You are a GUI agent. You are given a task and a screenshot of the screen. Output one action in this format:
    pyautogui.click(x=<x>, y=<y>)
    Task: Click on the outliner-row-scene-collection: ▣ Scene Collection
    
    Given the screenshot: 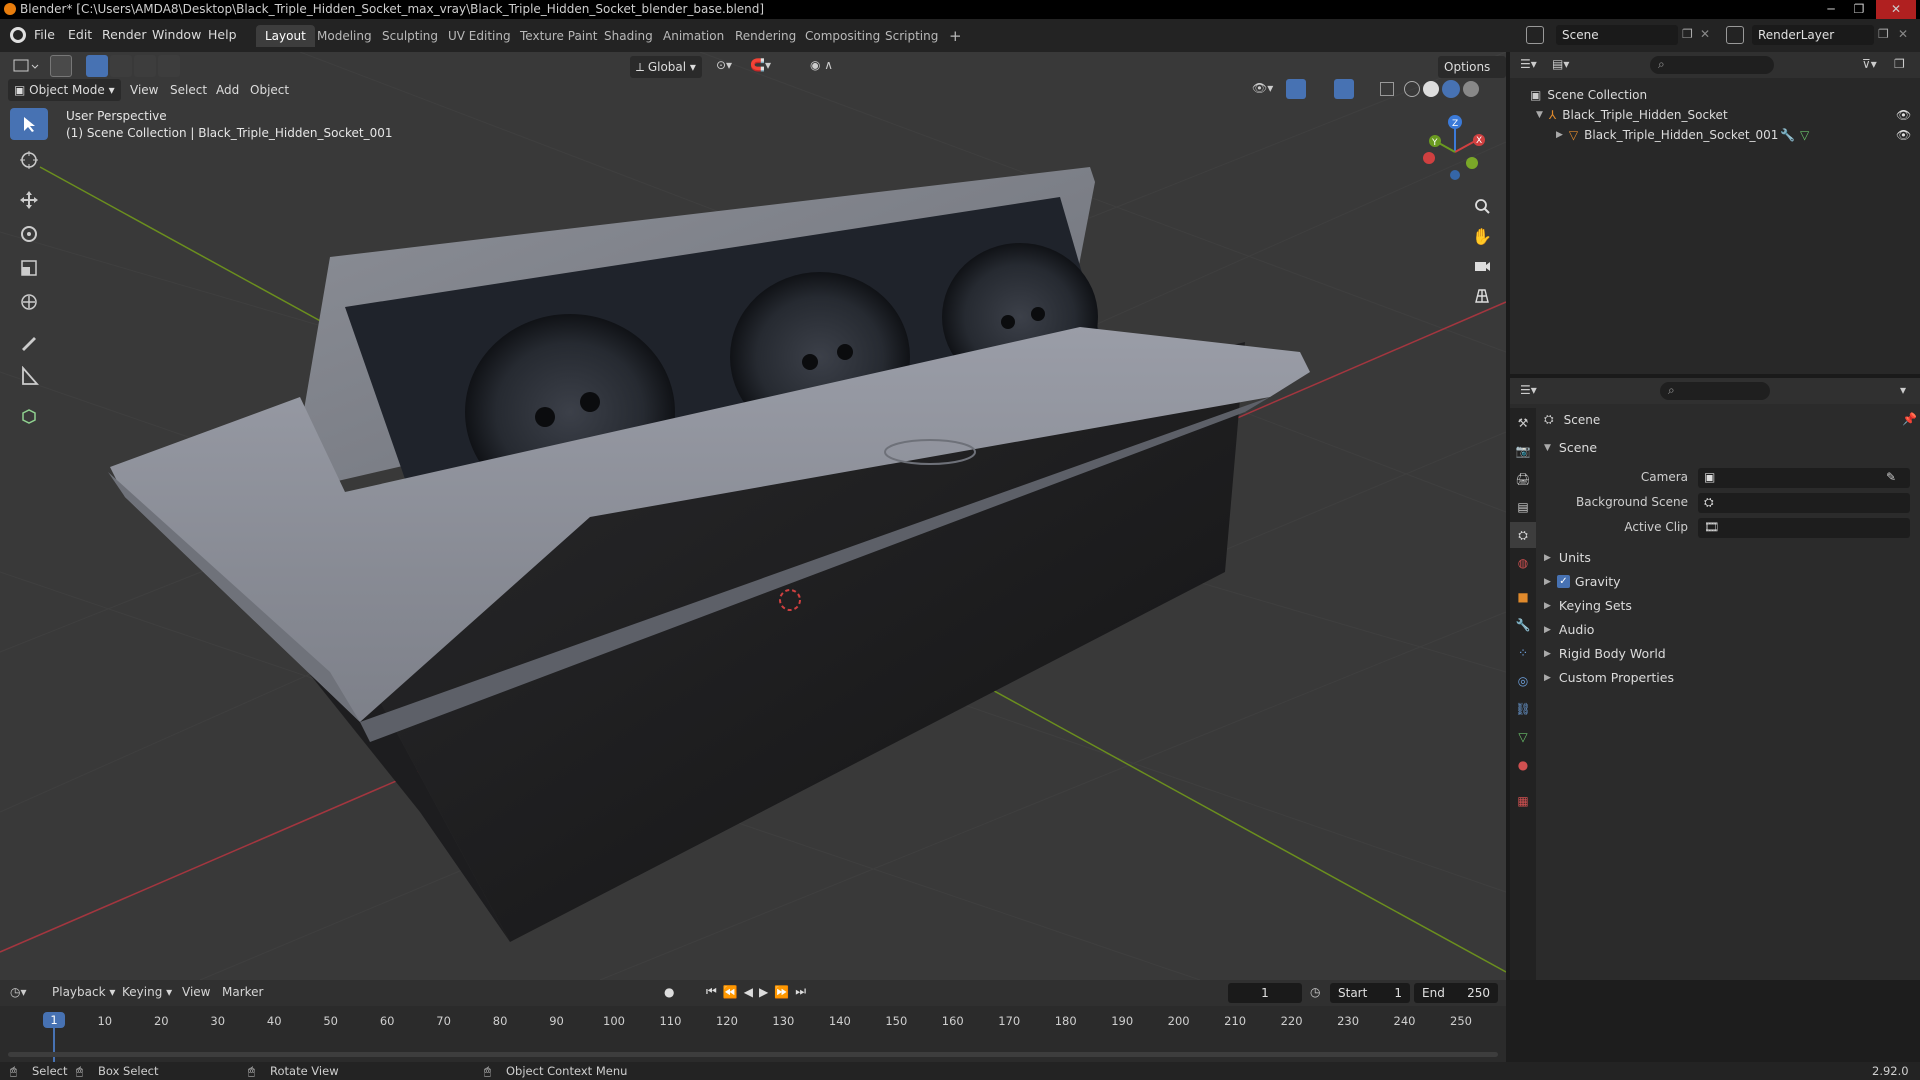 What is the action you would take?
    pyautogui.click(x=1715, y=95)
    